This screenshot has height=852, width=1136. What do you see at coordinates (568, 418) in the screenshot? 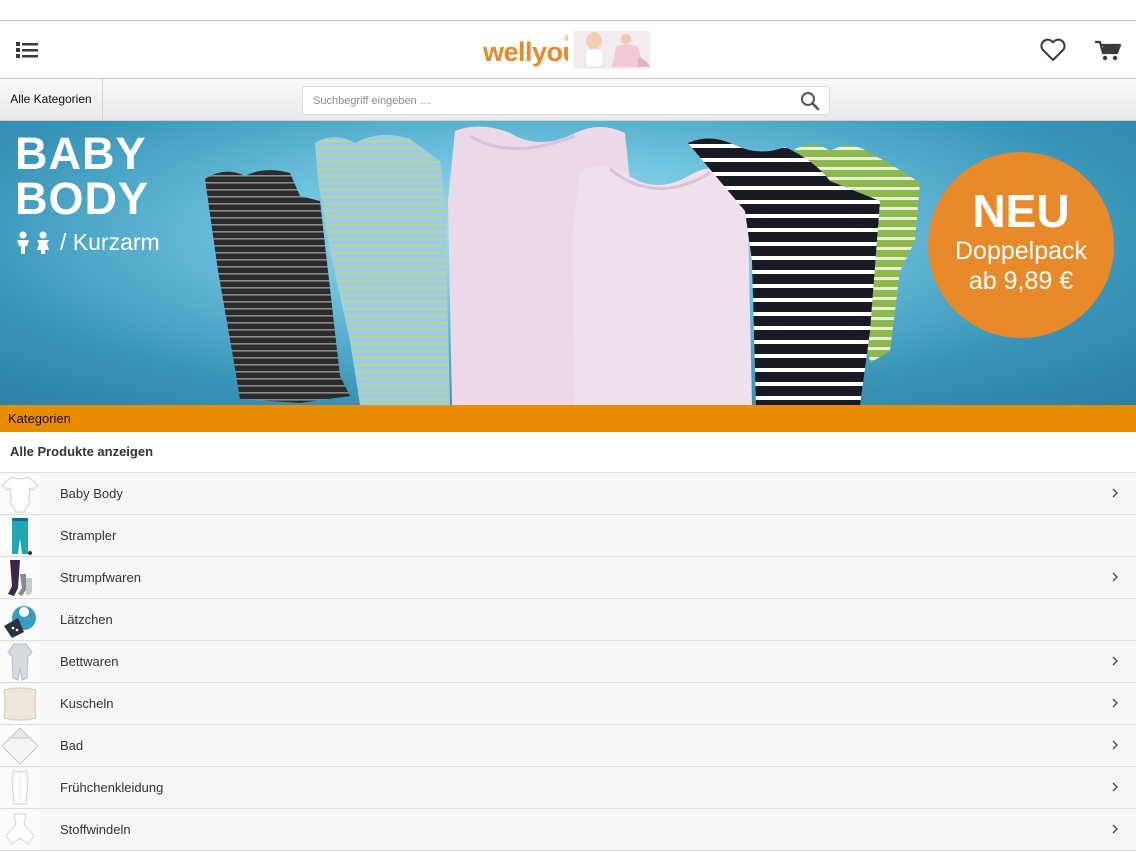
I see `categories-header: Kategorien` at bounding box center [568, 418].